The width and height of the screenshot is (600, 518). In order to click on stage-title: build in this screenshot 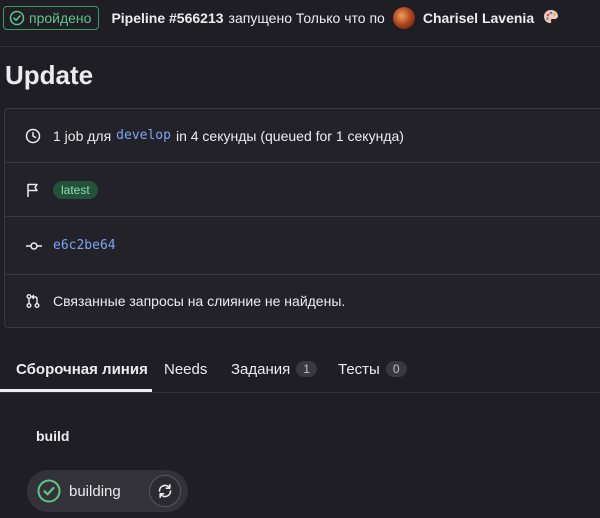, I will do `click(53, 436)`.